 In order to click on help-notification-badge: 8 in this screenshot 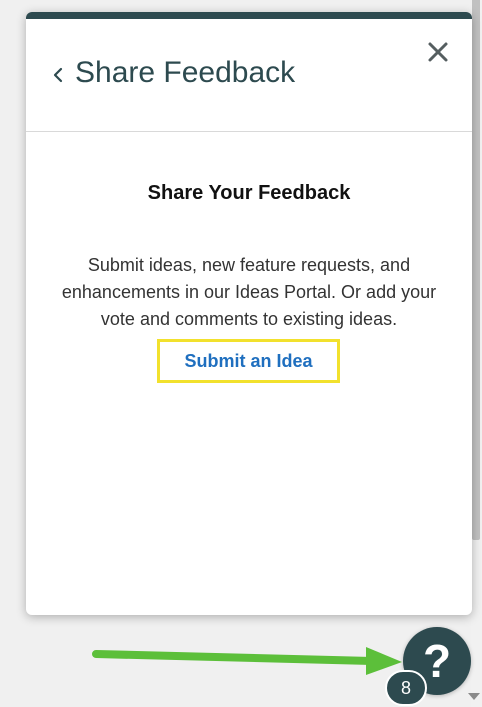, I will do `click(406, 688)`.